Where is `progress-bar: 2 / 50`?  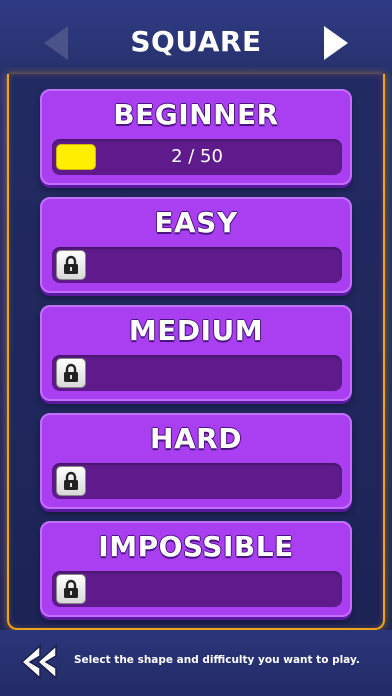
progress-bar: 2 / 50 is located at coordinates (197, 157).